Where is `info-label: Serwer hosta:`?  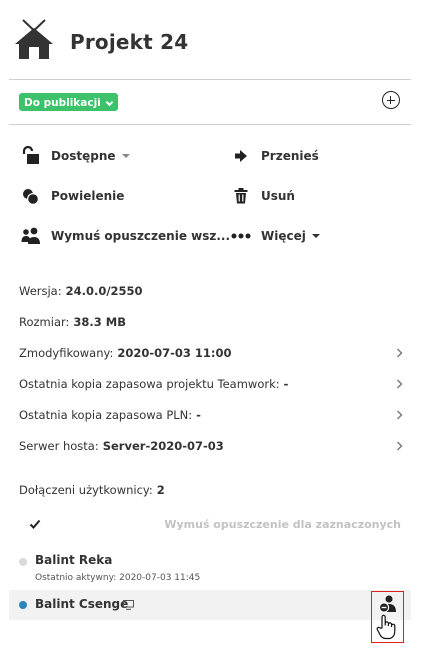
info-label: Serwer hosta: is located at coordinates (59, 446).